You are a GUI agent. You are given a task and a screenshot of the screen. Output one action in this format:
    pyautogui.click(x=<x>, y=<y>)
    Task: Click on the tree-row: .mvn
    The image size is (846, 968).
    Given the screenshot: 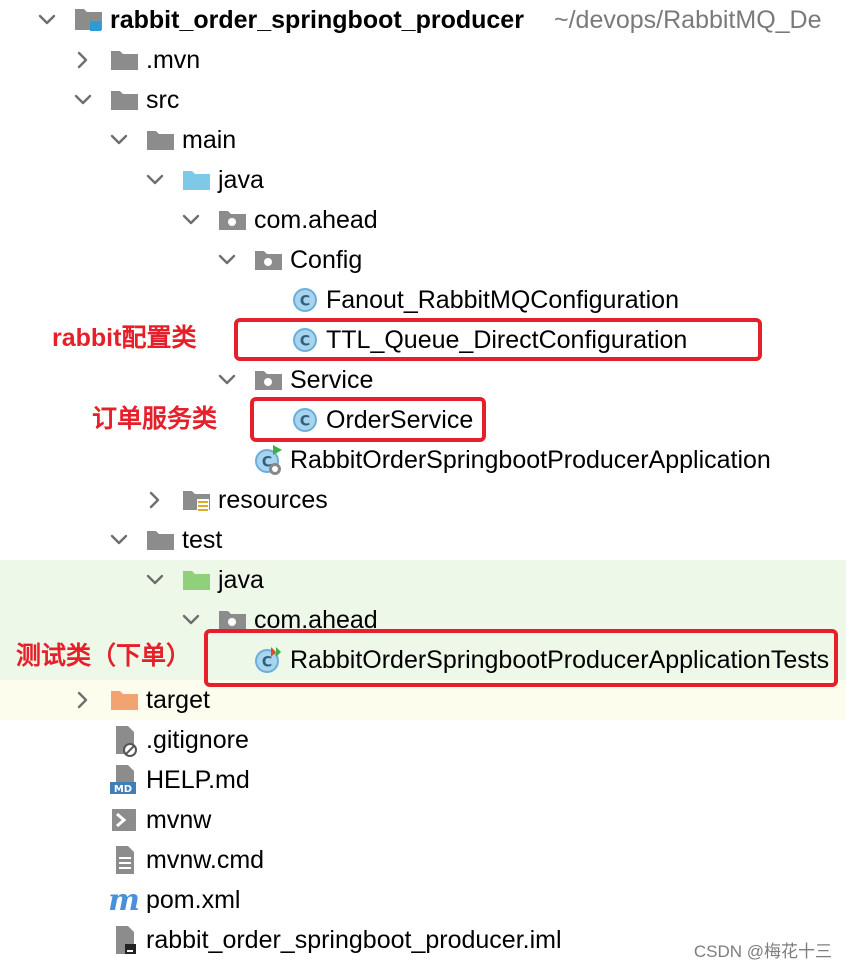 What is the action you would take?
    pyautogui.click(x=423, y=60)
    